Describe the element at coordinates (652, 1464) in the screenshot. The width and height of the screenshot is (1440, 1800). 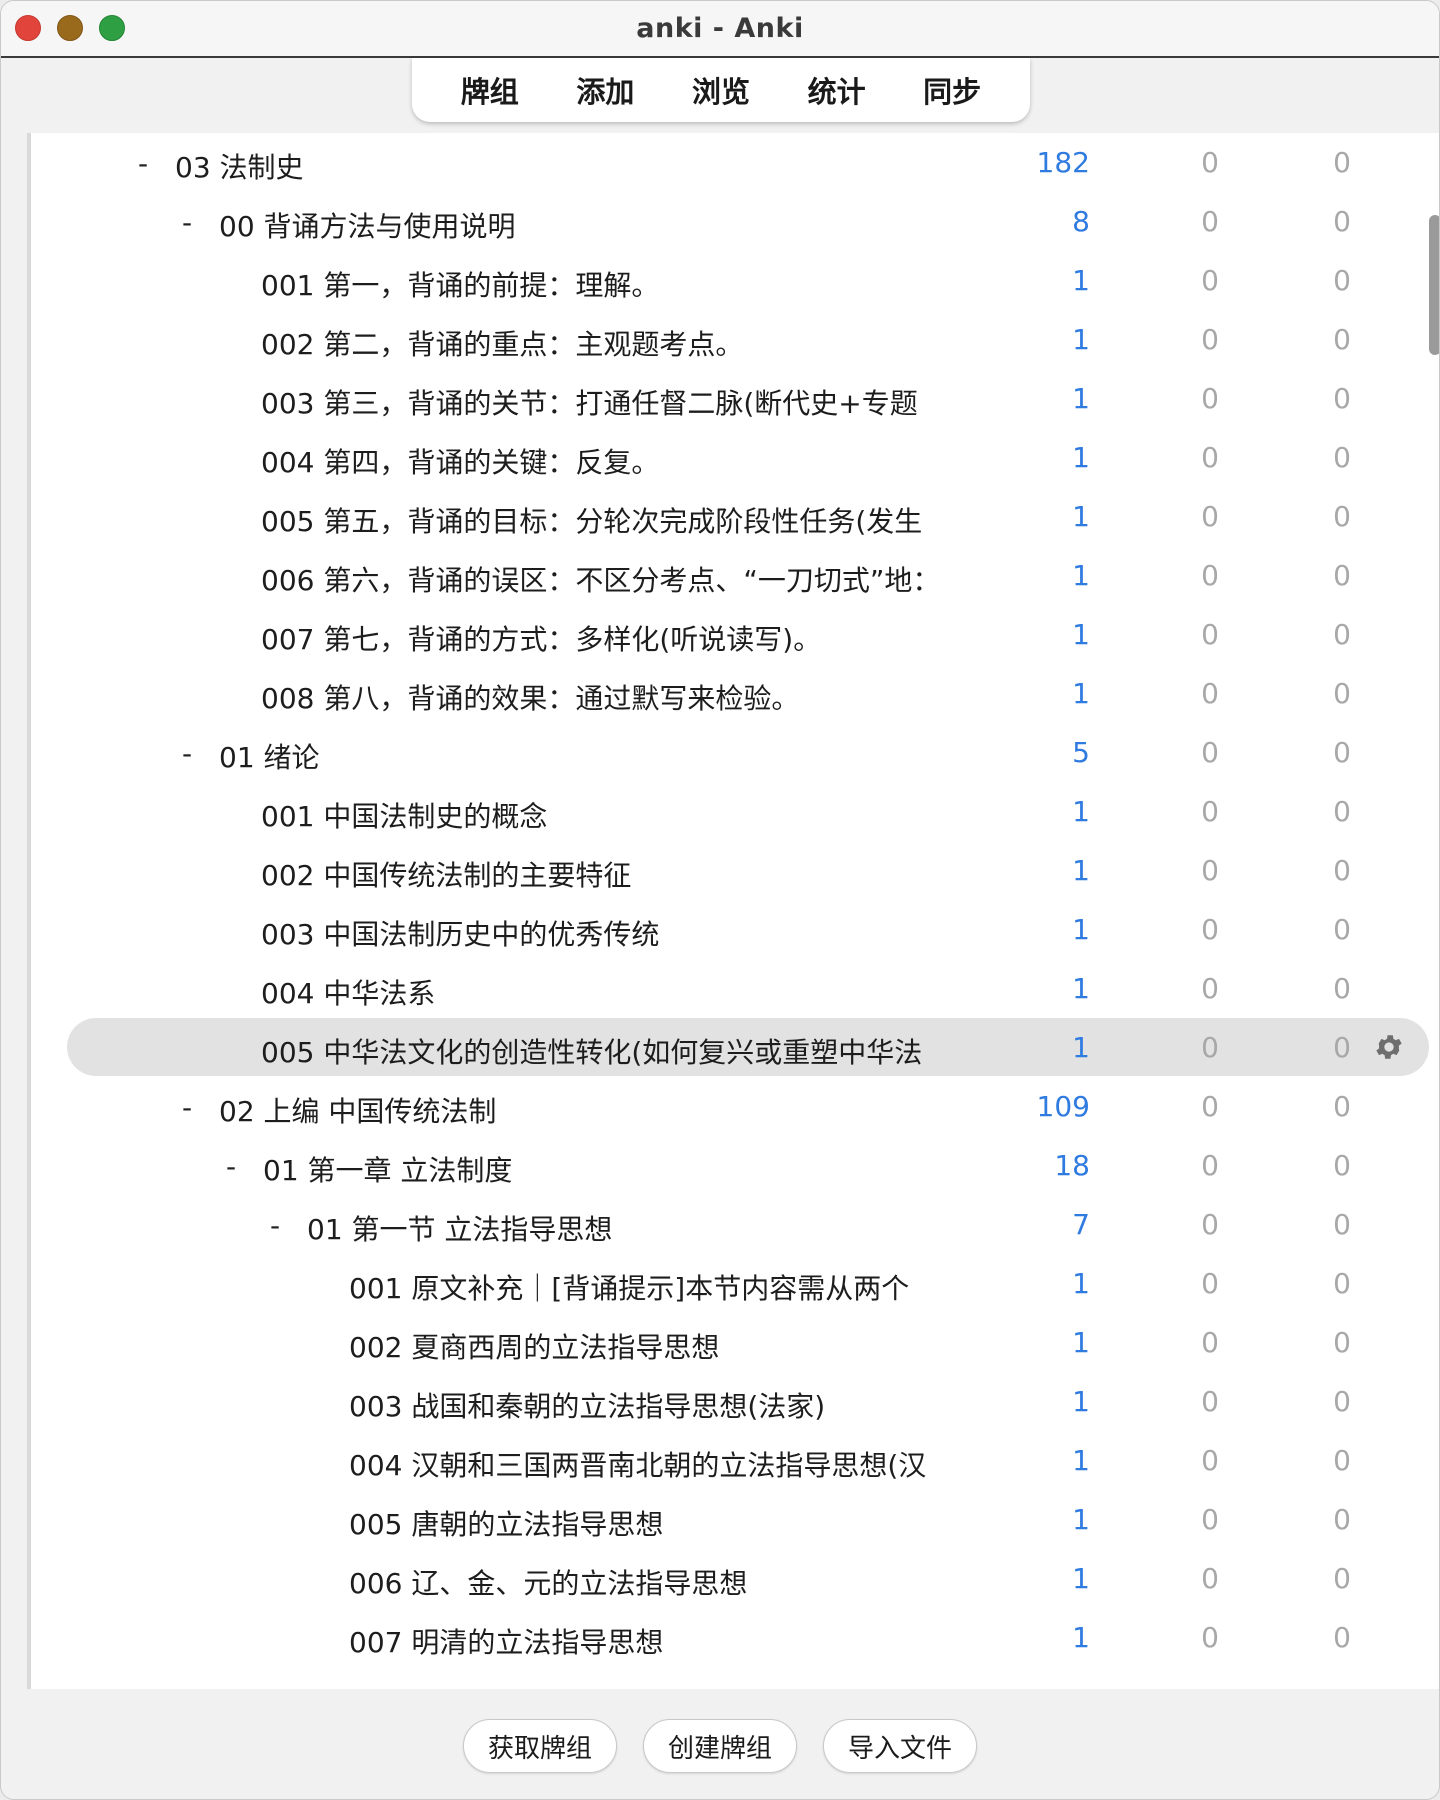
I see `deck-name: 004 汉朝和三国两晋南北朝的立法指导思想(汉` at that location.